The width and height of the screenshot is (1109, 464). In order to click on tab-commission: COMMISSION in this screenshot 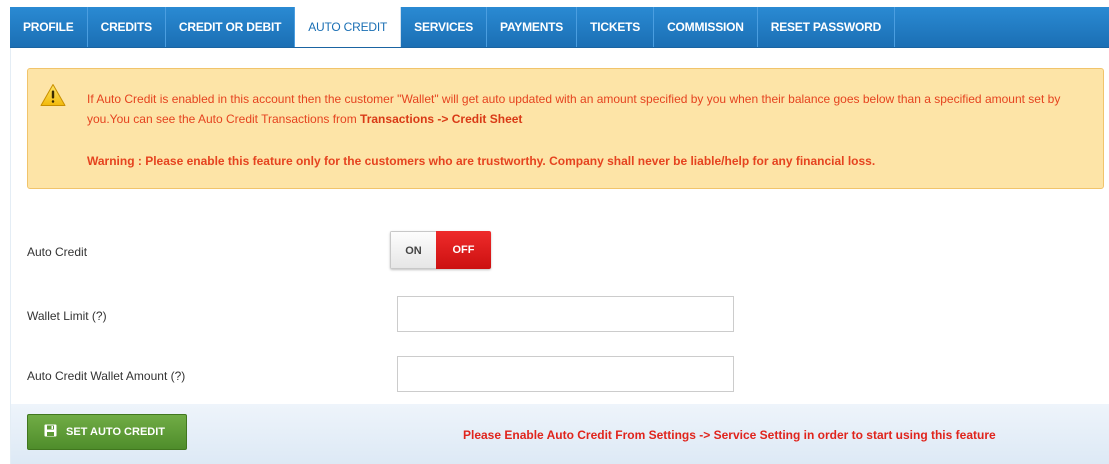, I will do `click(706, 27)`.